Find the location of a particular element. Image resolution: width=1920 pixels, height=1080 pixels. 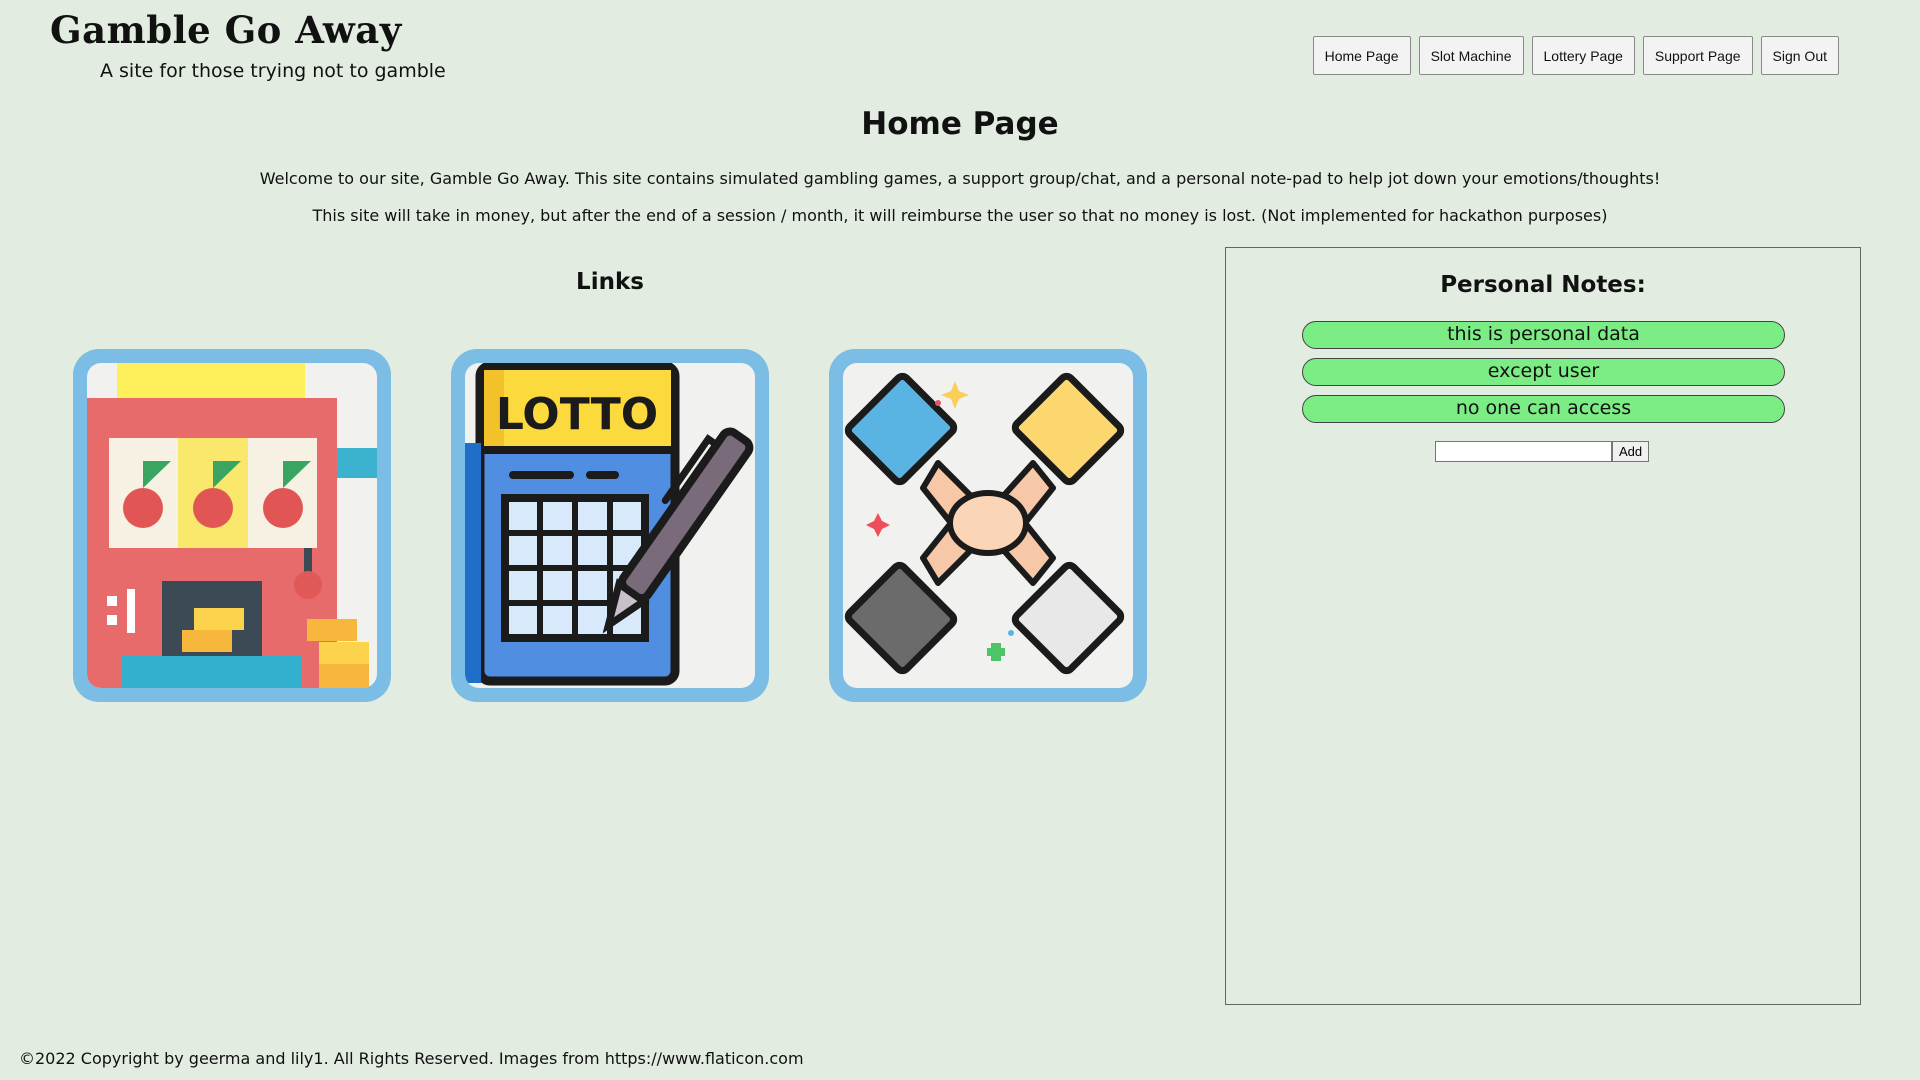

support-link is located at coordinates (988, 525).